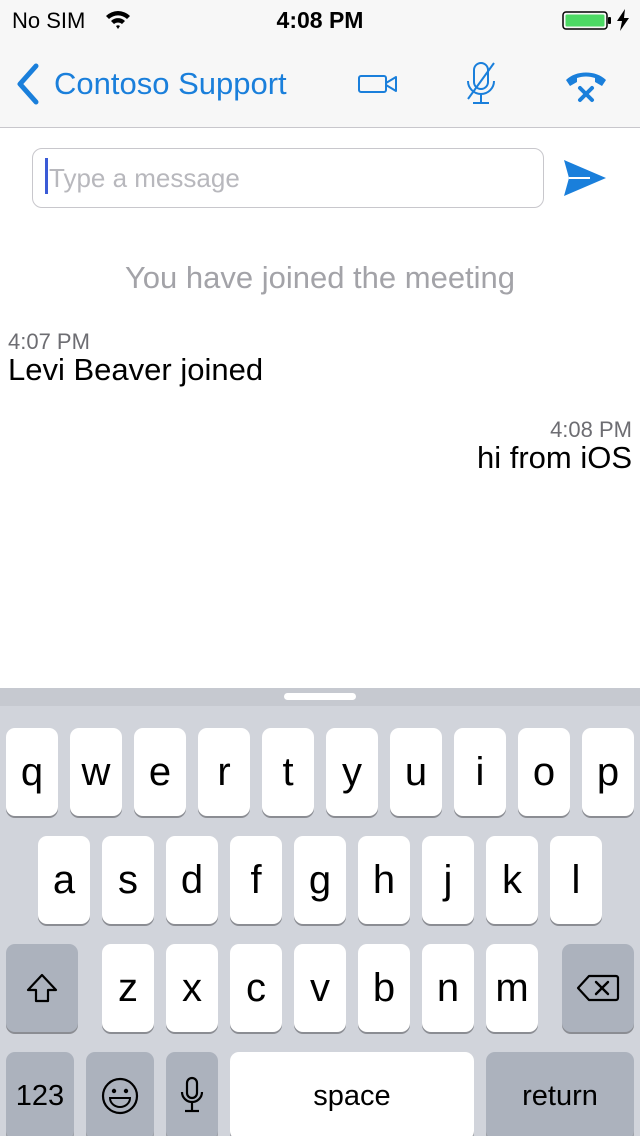 Image resolution: width=640 pixels, height=1136 pixels. I want to click on key-h: h, so click(384, 880).